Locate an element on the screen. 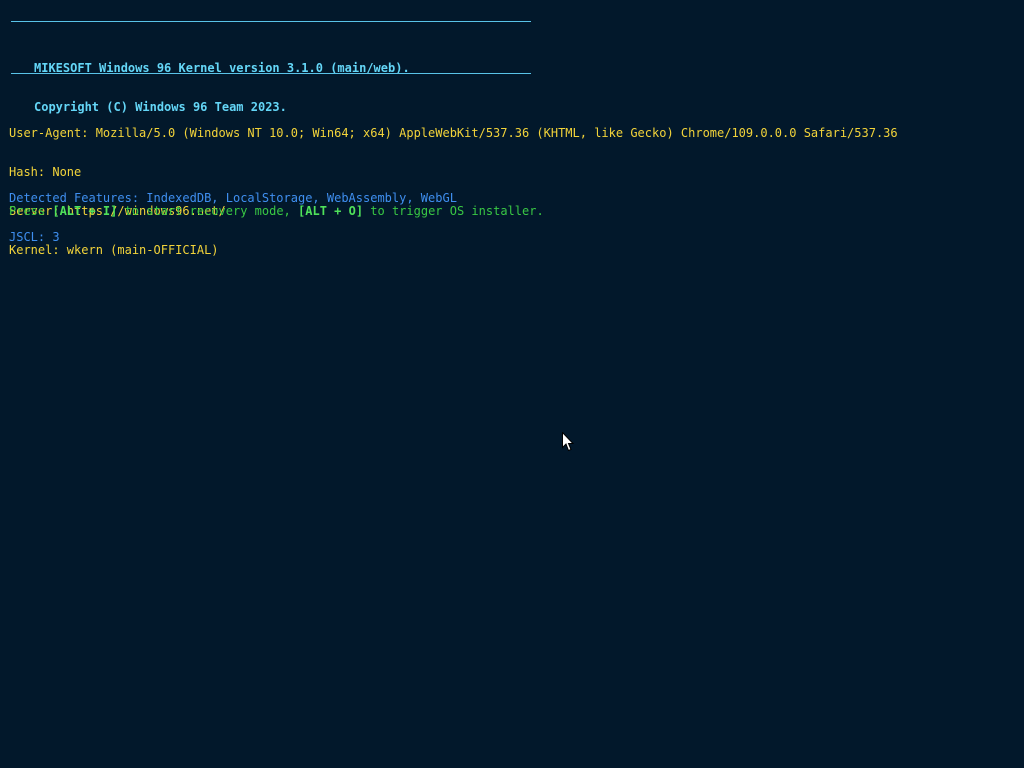 Image resolution: width=1024 pixels, height=768 pixels. installer-key-hint: [ALT + O] is located at coordinates (331, 211).